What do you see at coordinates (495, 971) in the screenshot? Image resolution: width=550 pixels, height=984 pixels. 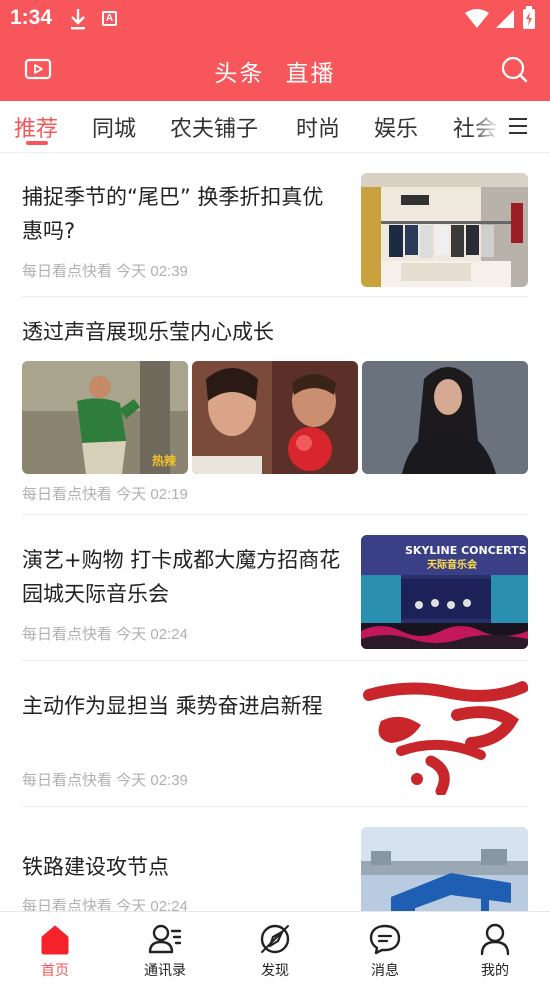 I see `nav-label: 我的` at bounding box center [495, 971].